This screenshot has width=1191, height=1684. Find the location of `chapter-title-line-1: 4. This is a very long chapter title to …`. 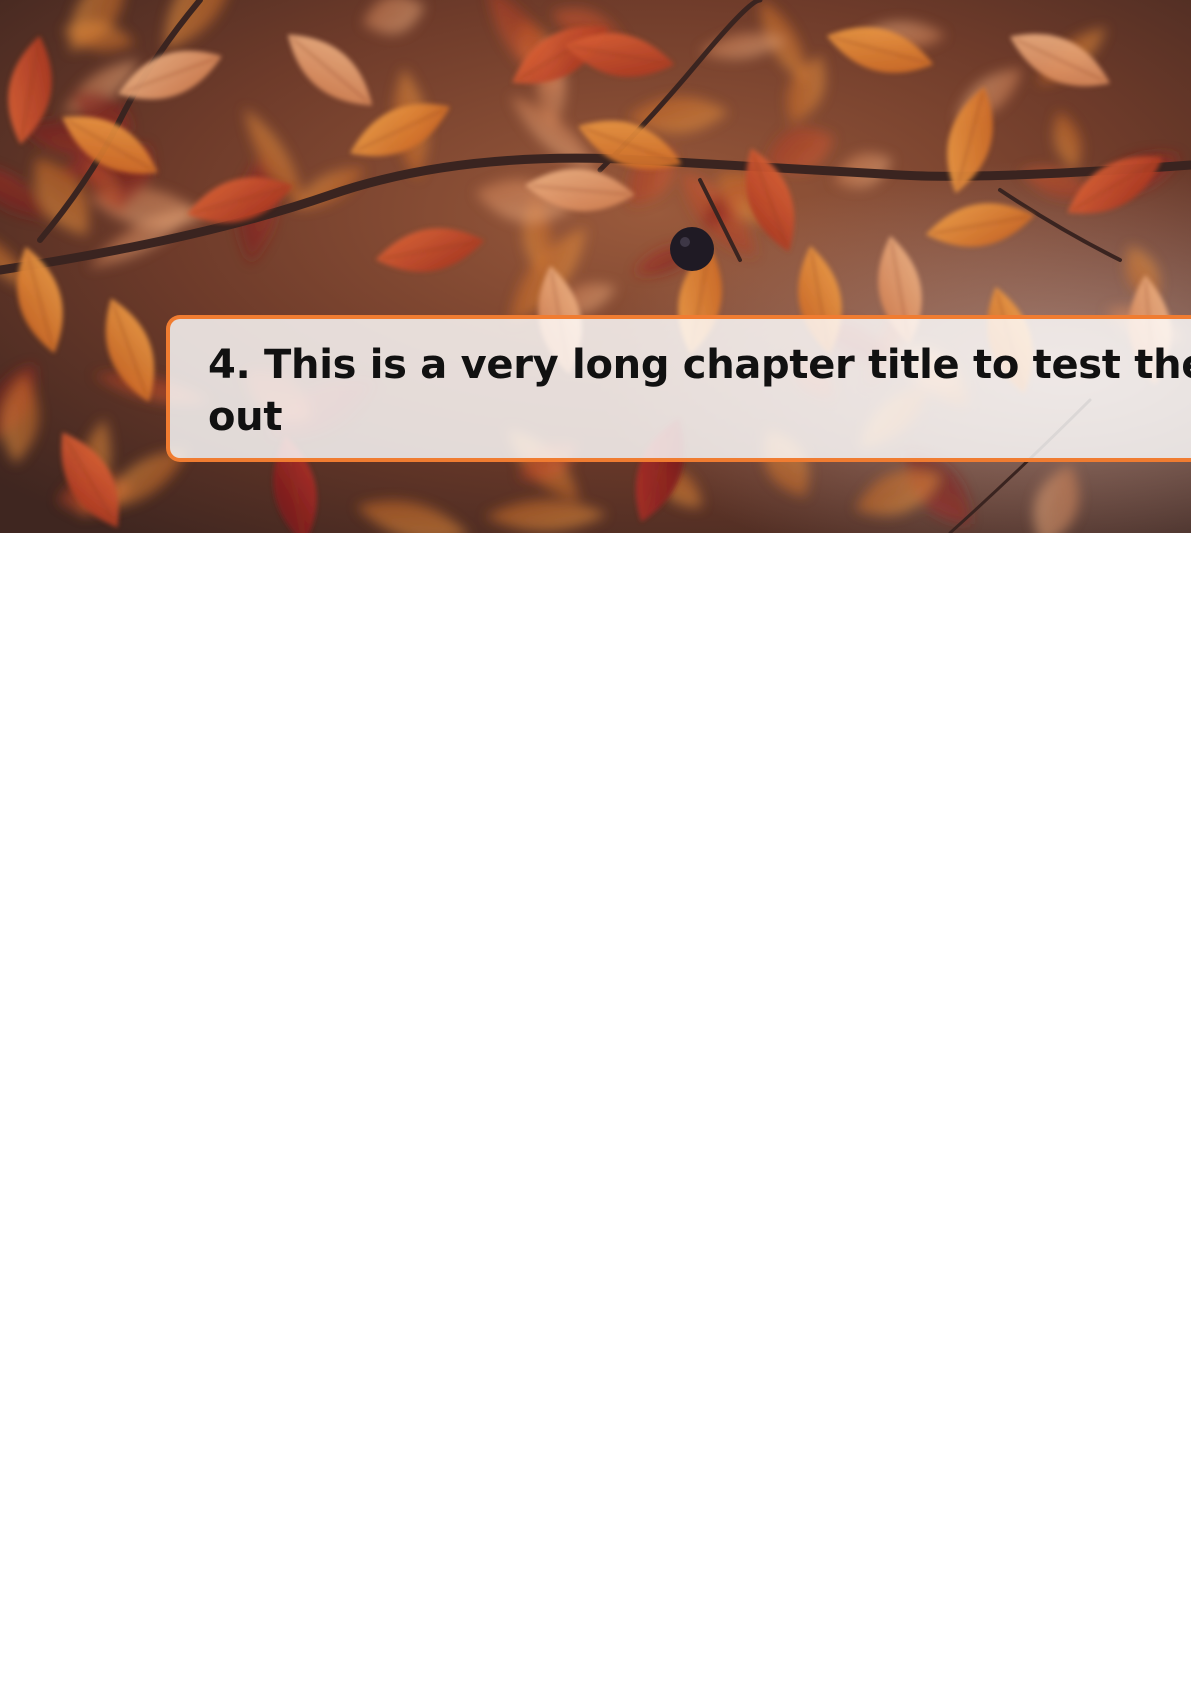

chapter-title-line-1: 4. This is a very long chapter title to … is located at coordinates (699, 365).